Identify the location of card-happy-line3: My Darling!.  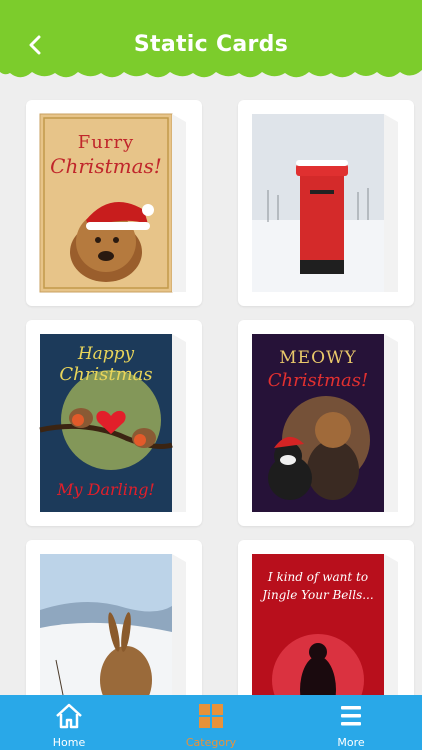
(106, 489).